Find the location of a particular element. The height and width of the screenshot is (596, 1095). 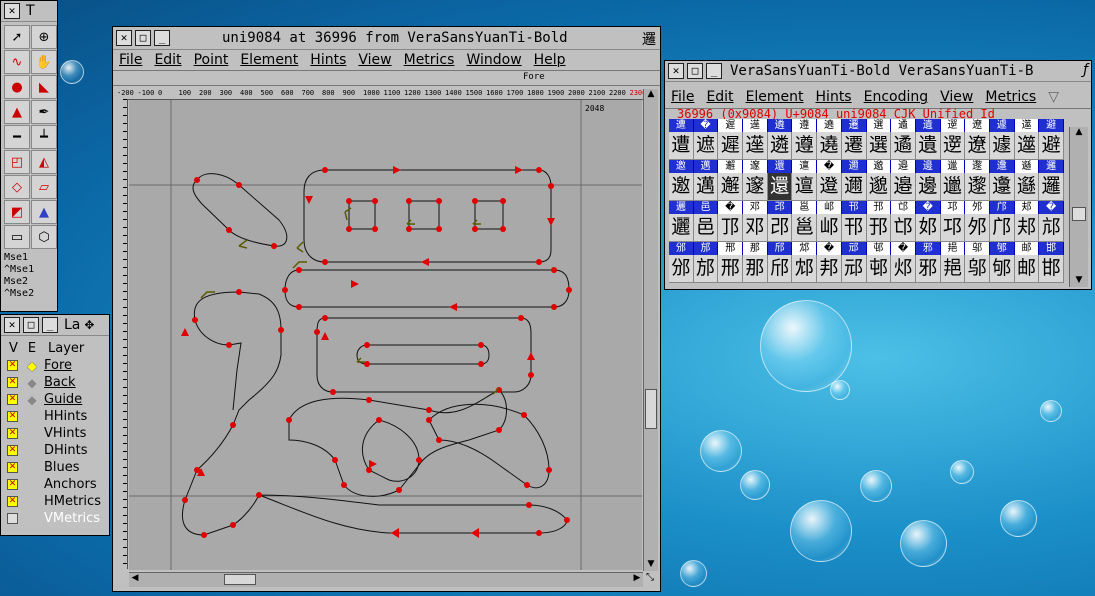

glyph-cell: 避 is located at coordinates (1051, 146).